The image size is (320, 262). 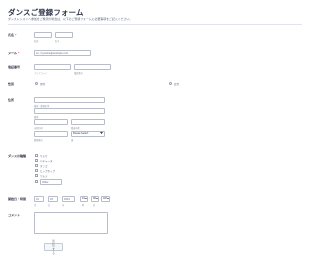 I want to click on year-sublabel: 年, so click(x=63, y=205).